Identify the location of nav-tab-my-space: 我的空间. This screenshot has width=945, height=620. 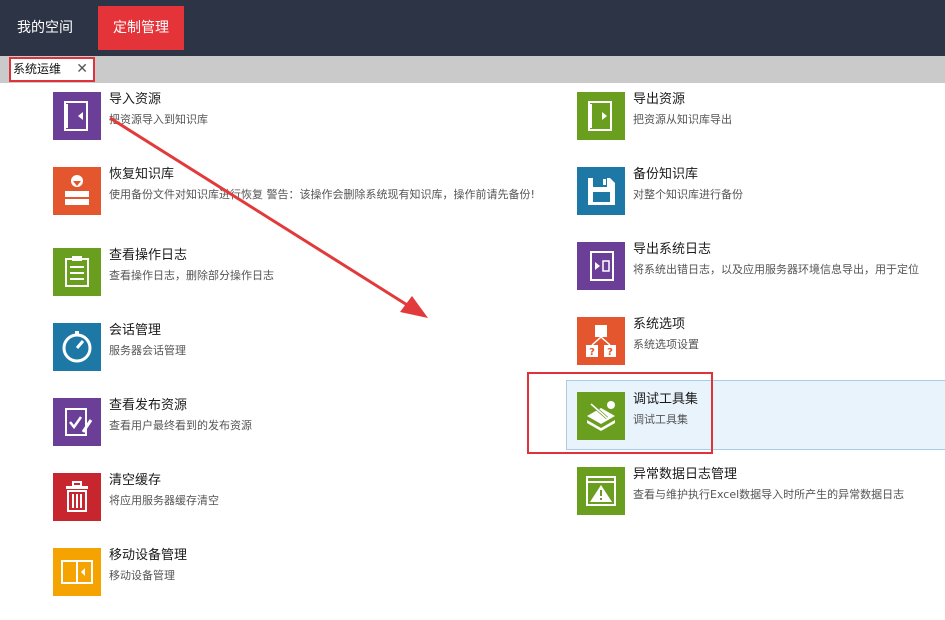
(45, 28).